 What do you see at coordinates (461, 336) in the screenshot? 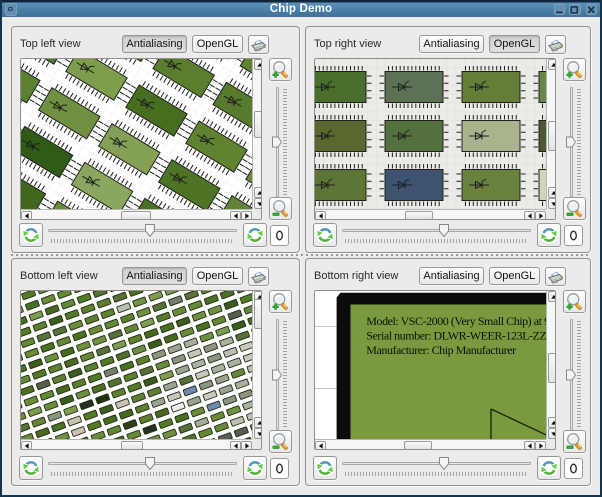
I see `svg-text:Serial number: DLWR-WEER-123L-: Serial number: DLWR-WEER-123L-ZZ334` at bounding box center [461, 336].